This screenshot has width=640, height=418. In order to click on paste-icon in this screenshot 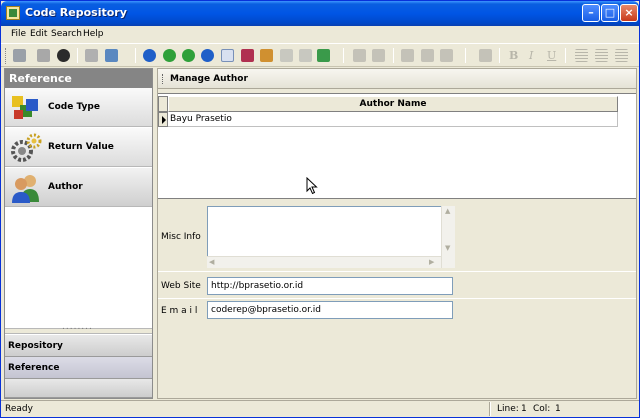, I will do `click(446, 55)`.